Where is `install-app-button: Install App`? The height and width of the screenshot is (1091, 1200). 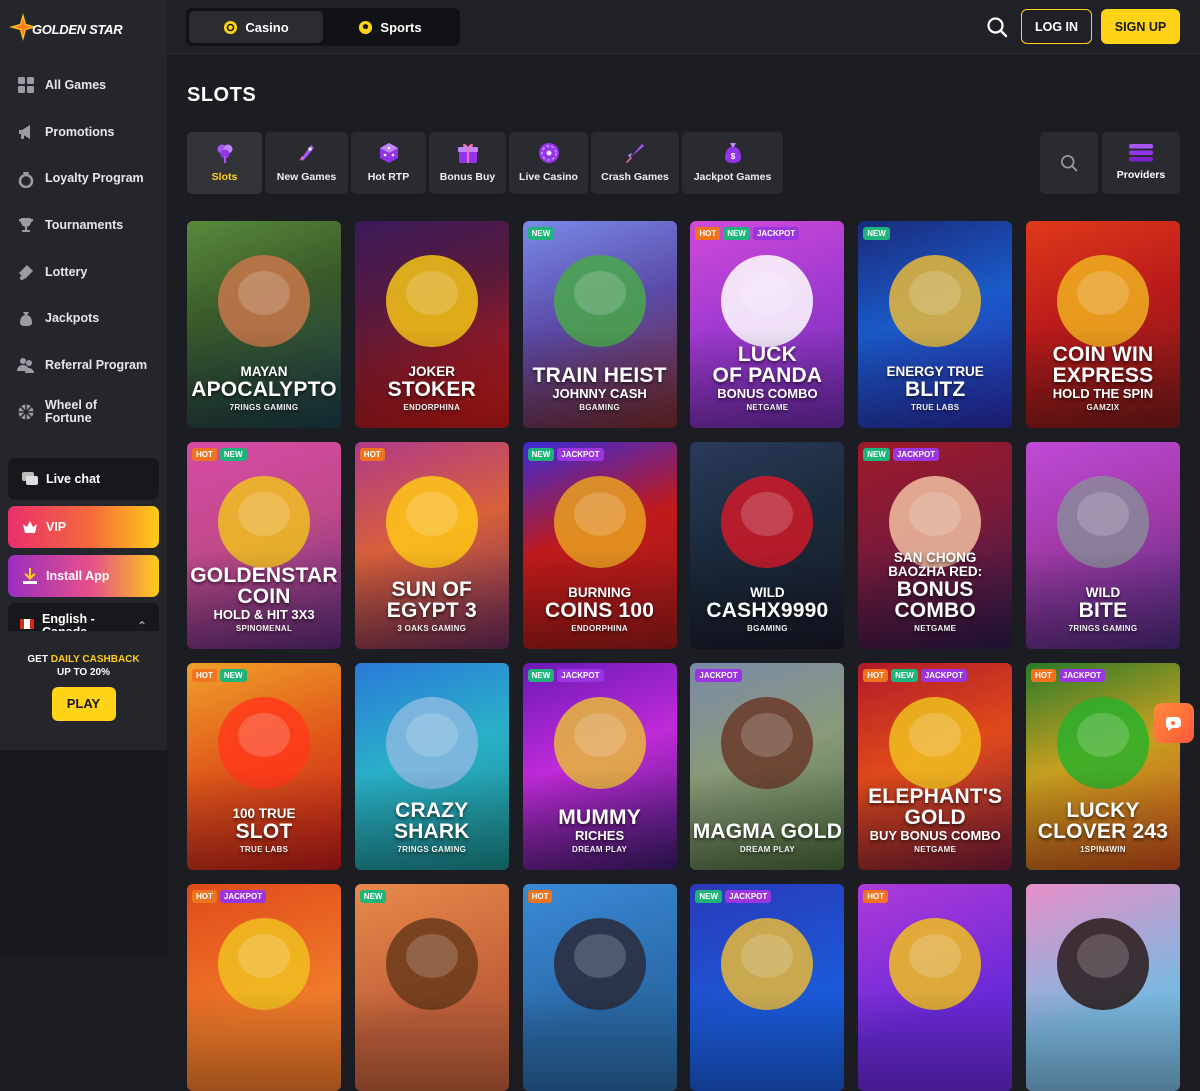 install-app-button: Install App is located at coordinates (83, 576).